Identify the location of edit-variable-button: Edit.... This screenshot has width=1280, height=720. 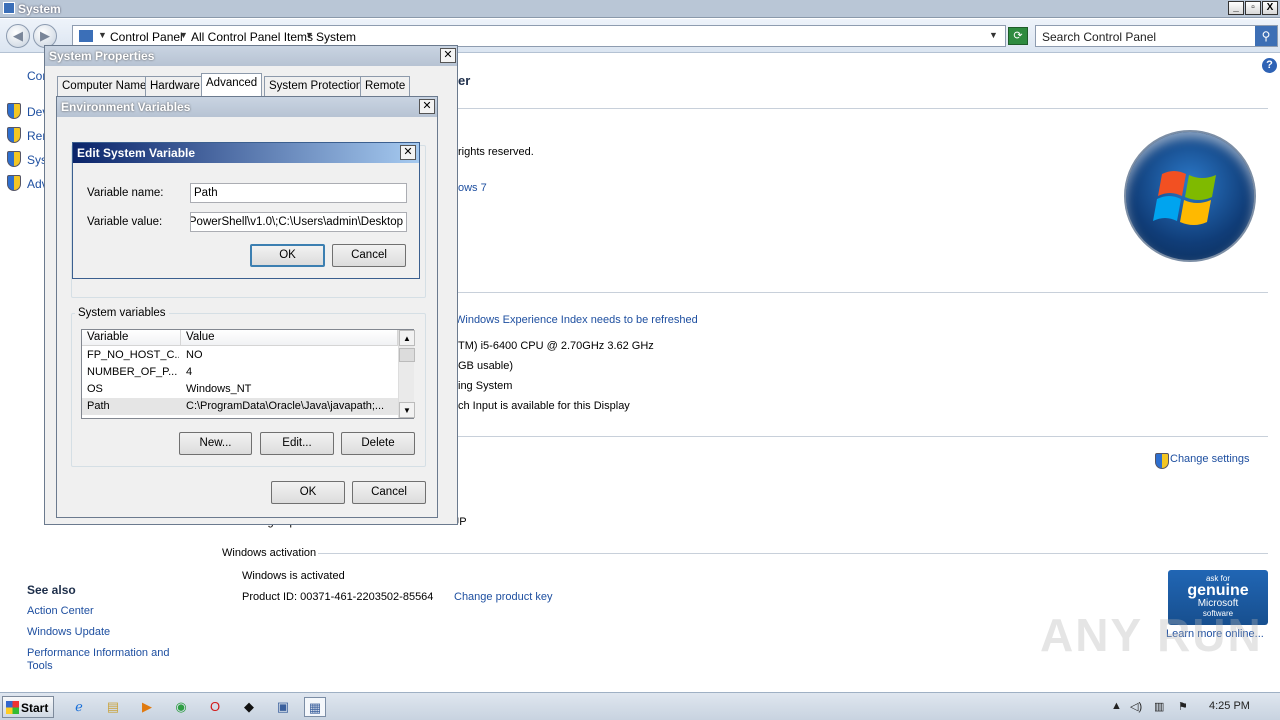
(297, 443).